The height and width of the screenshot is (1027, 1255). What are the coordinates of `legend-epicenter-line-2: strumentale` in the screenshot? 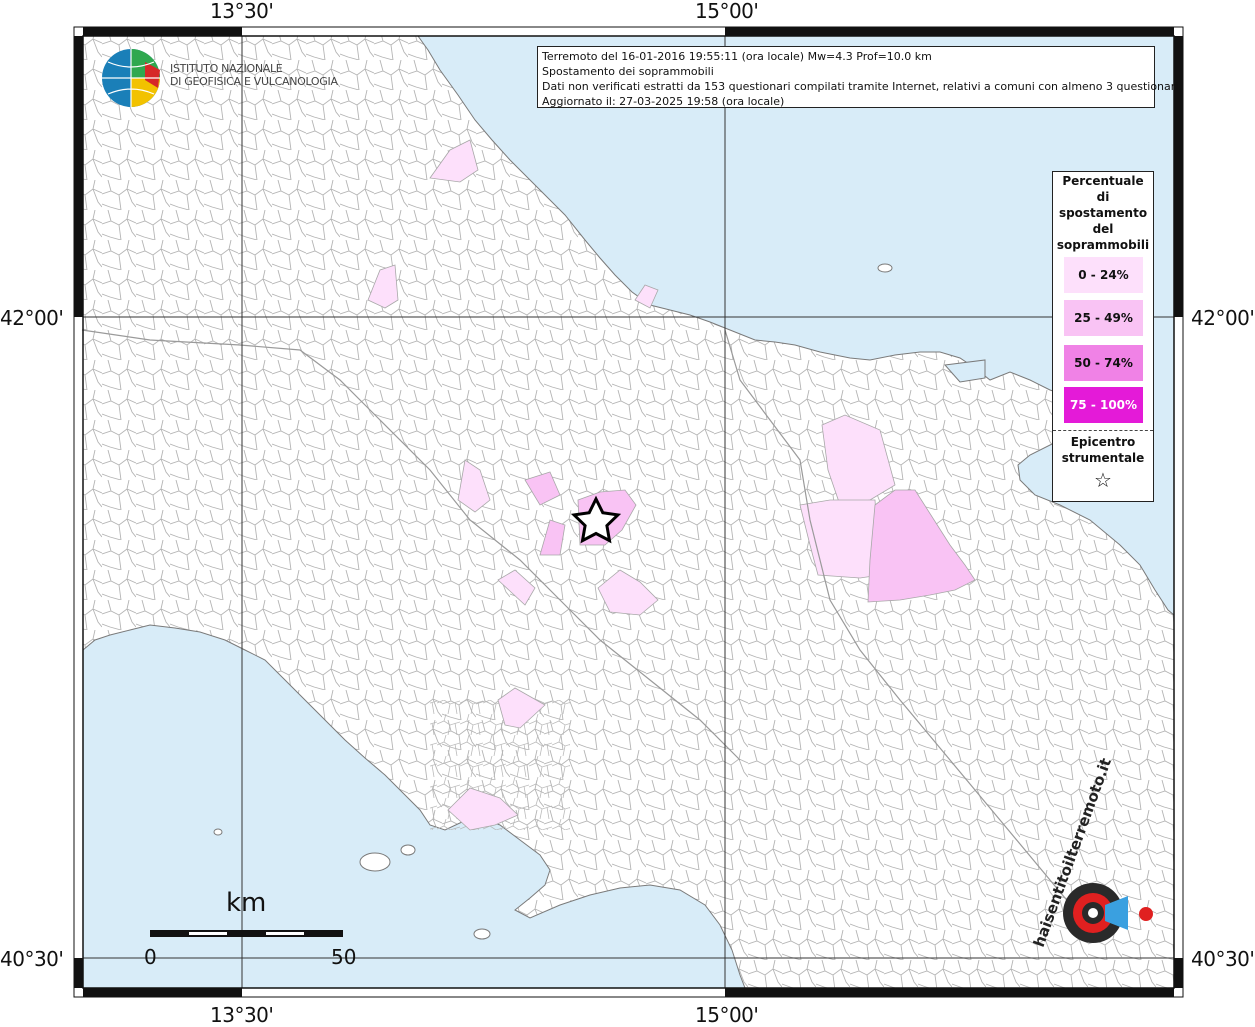 It's located at (1103, 458).